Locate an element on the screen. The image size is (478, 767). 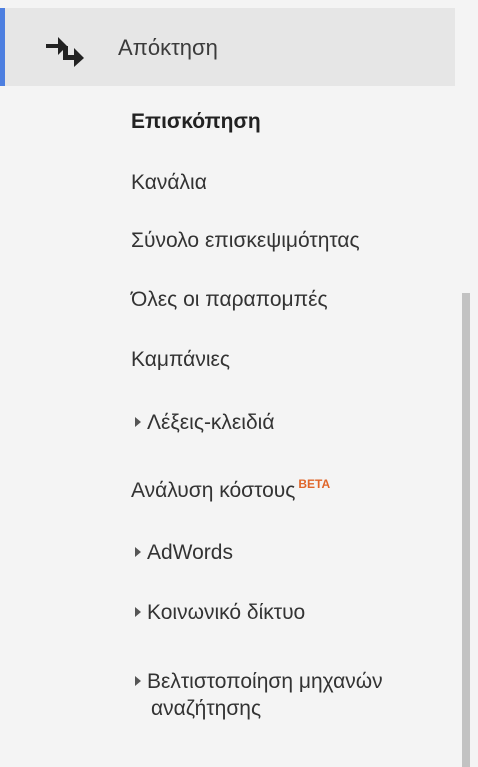
nav-item-seo-label-line1: Βελτιστοποίηση μηχανών is located at coordinates (265, 681).